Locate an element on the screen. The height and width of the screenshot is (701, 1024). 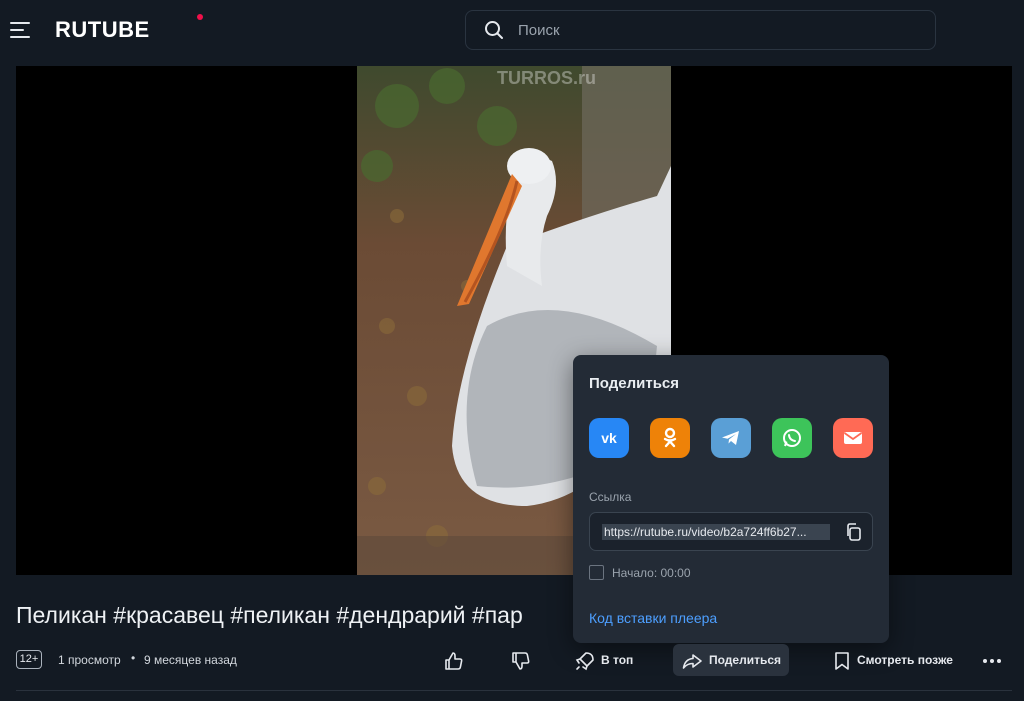
vk-icon: vk is located at coordinates (609, 438).